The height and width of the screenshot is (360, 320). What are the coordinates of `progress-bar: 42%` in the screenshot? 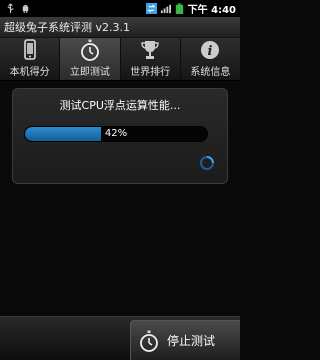 It's located at (116, 134).